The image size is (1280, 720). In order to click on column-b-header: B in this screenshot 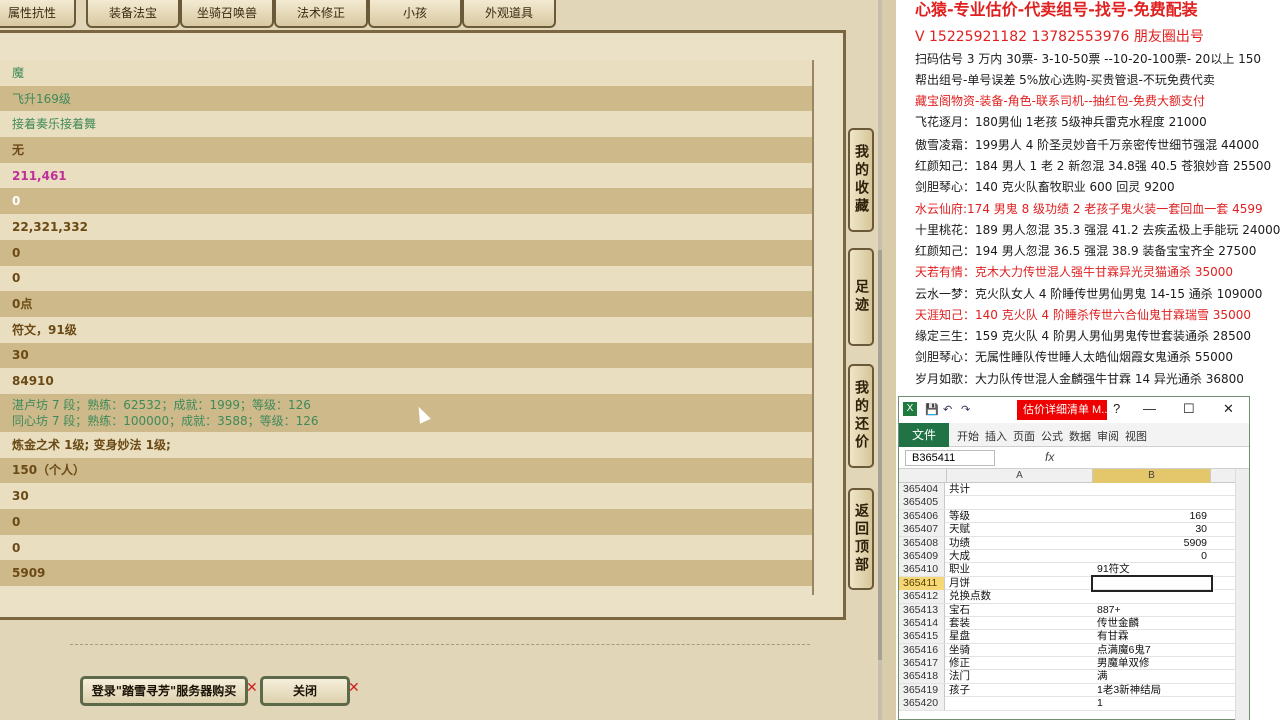, I will do `click(1152, 476)`.